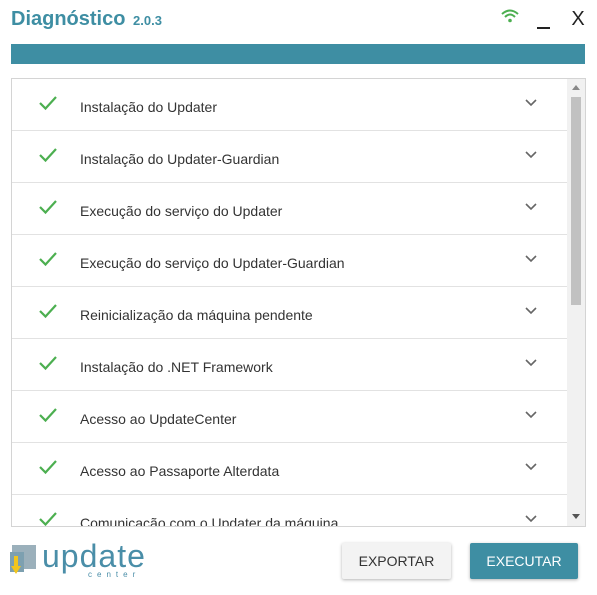 This screenshot has width=597, height=595. I want to click on check-item: Reinicialização da máquina pendente, so click(289, 313).